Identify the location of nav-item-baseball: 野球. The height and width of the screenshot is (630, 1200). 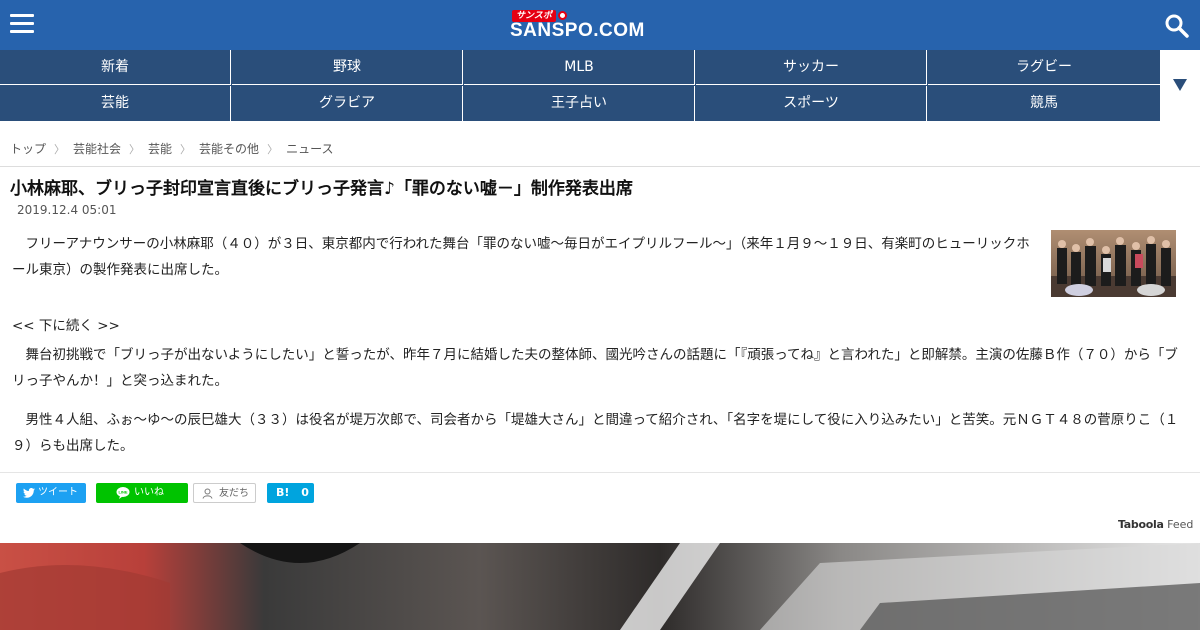
(347, 67).